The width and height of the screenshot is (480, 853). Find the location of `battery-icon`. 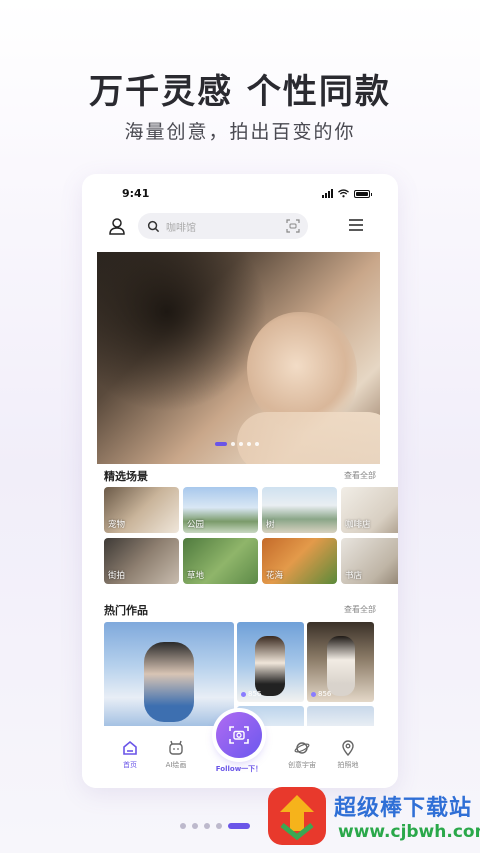

battery-icon is located at coordinates (363, 193).